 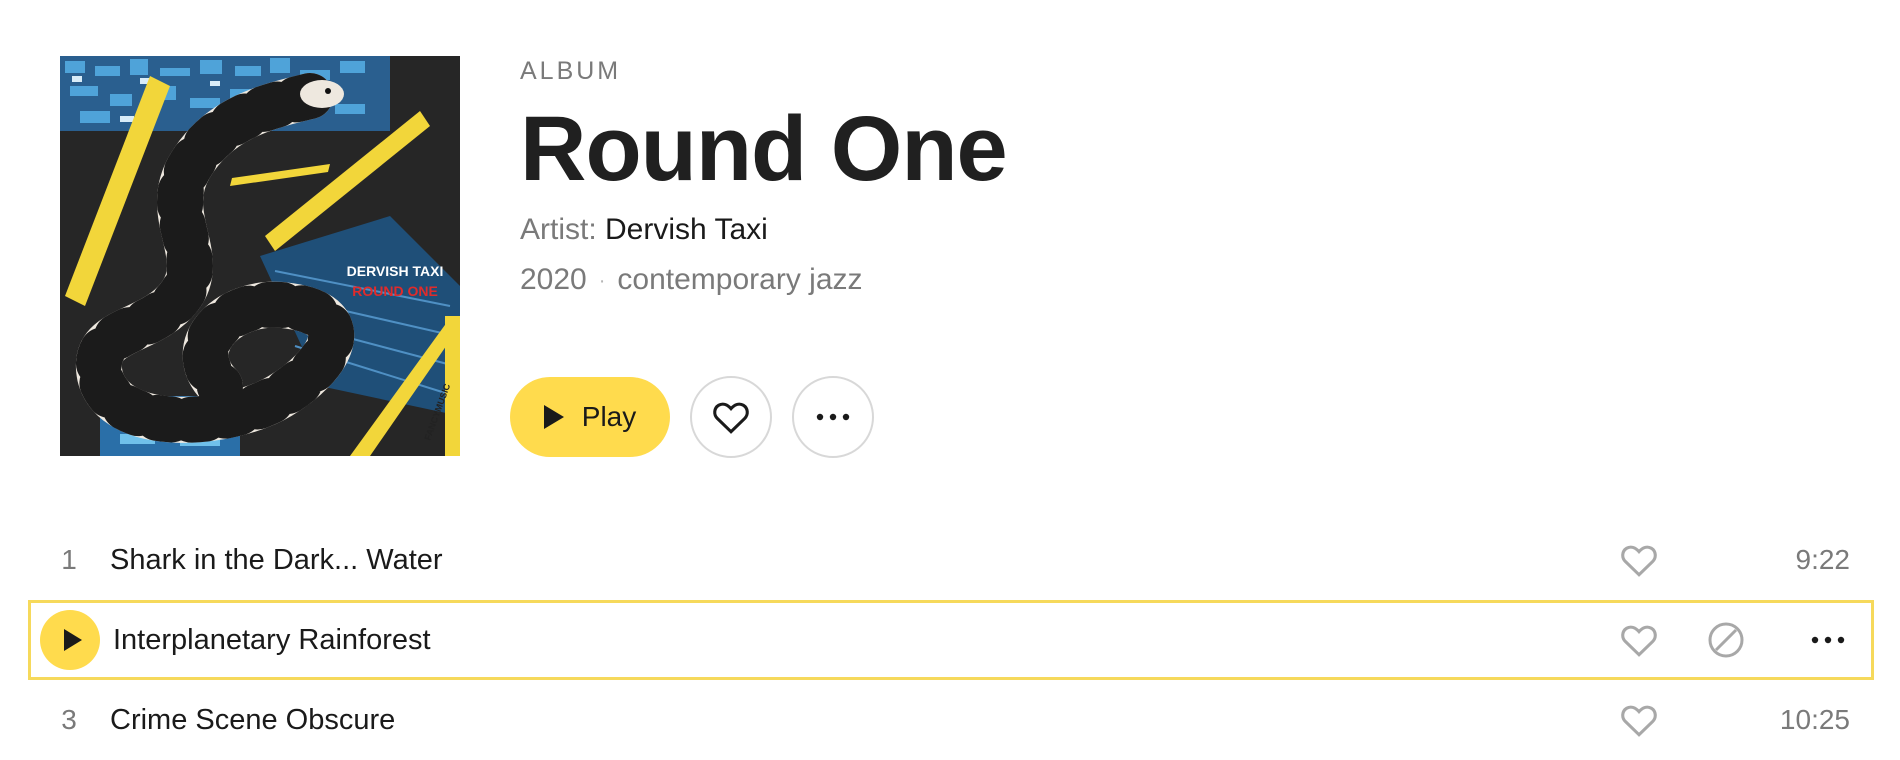 I want to click on track-number: 1, so click(x=69, y=559).